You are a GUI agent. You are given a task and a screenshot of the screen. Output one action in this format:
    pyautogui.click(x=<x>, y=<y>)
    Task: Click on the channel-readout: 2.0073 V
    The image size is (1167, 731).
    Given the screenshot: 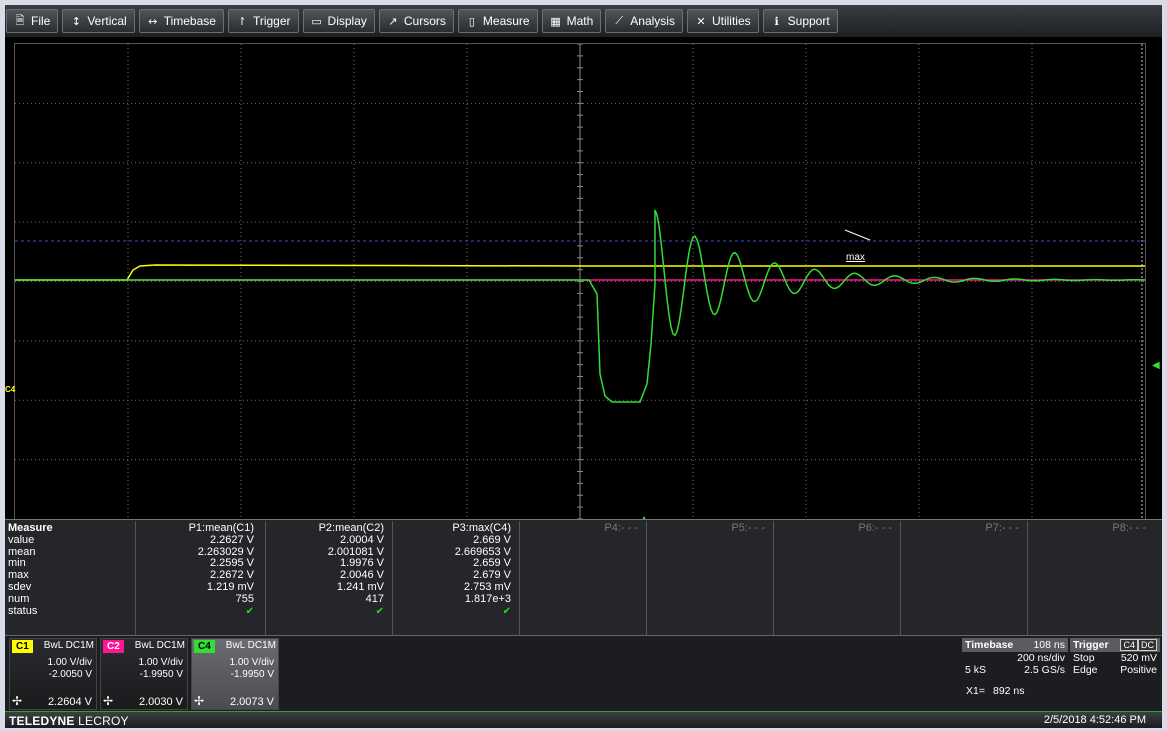 What is the action you would take?
    pyautogui.click(x=251, y=702)
    